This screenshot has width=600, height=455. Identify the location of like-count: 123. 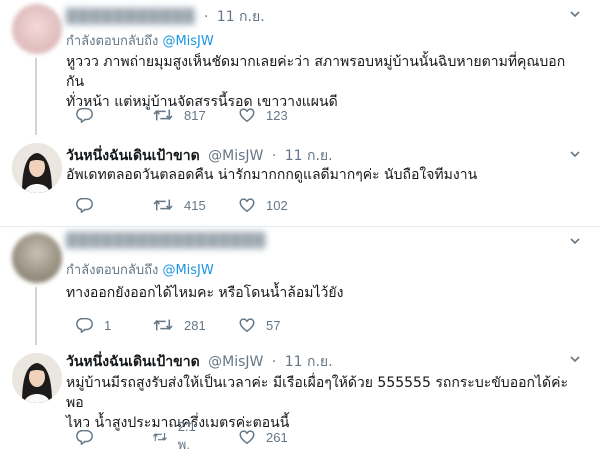
(277, 115).